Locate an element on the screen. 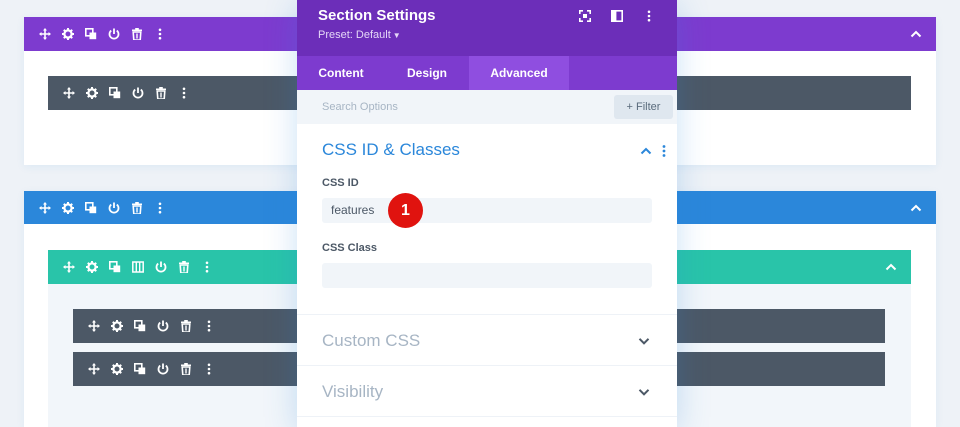 This screenshot has height=427, width=960. annotation-badge: 1 is located at coordinates (405, 210).